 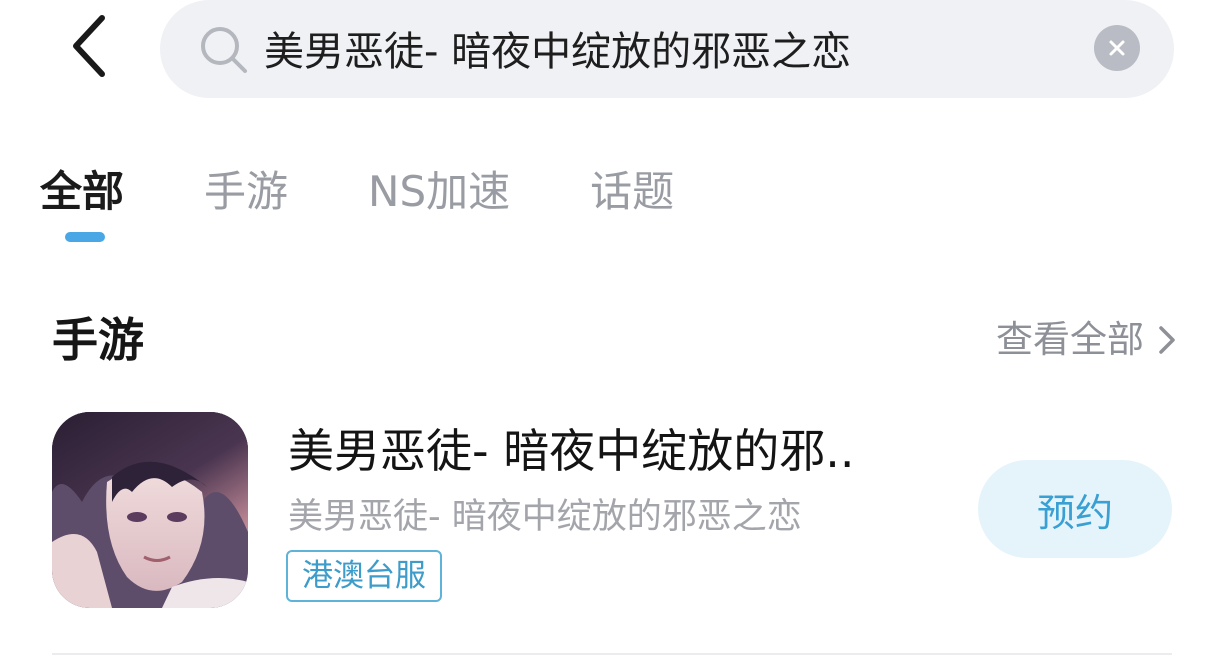 What do you see at coordinates (1167, 340) in the screenshot?
I see `chevron-right-icon` at bounding box center [1167, 340].